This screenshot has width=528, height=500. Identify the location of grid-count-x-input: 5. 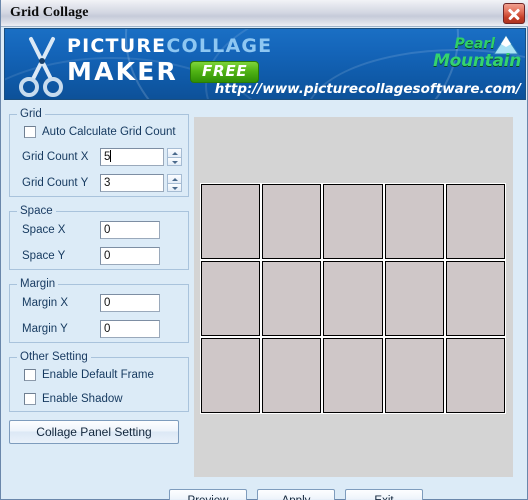
(132, 157).